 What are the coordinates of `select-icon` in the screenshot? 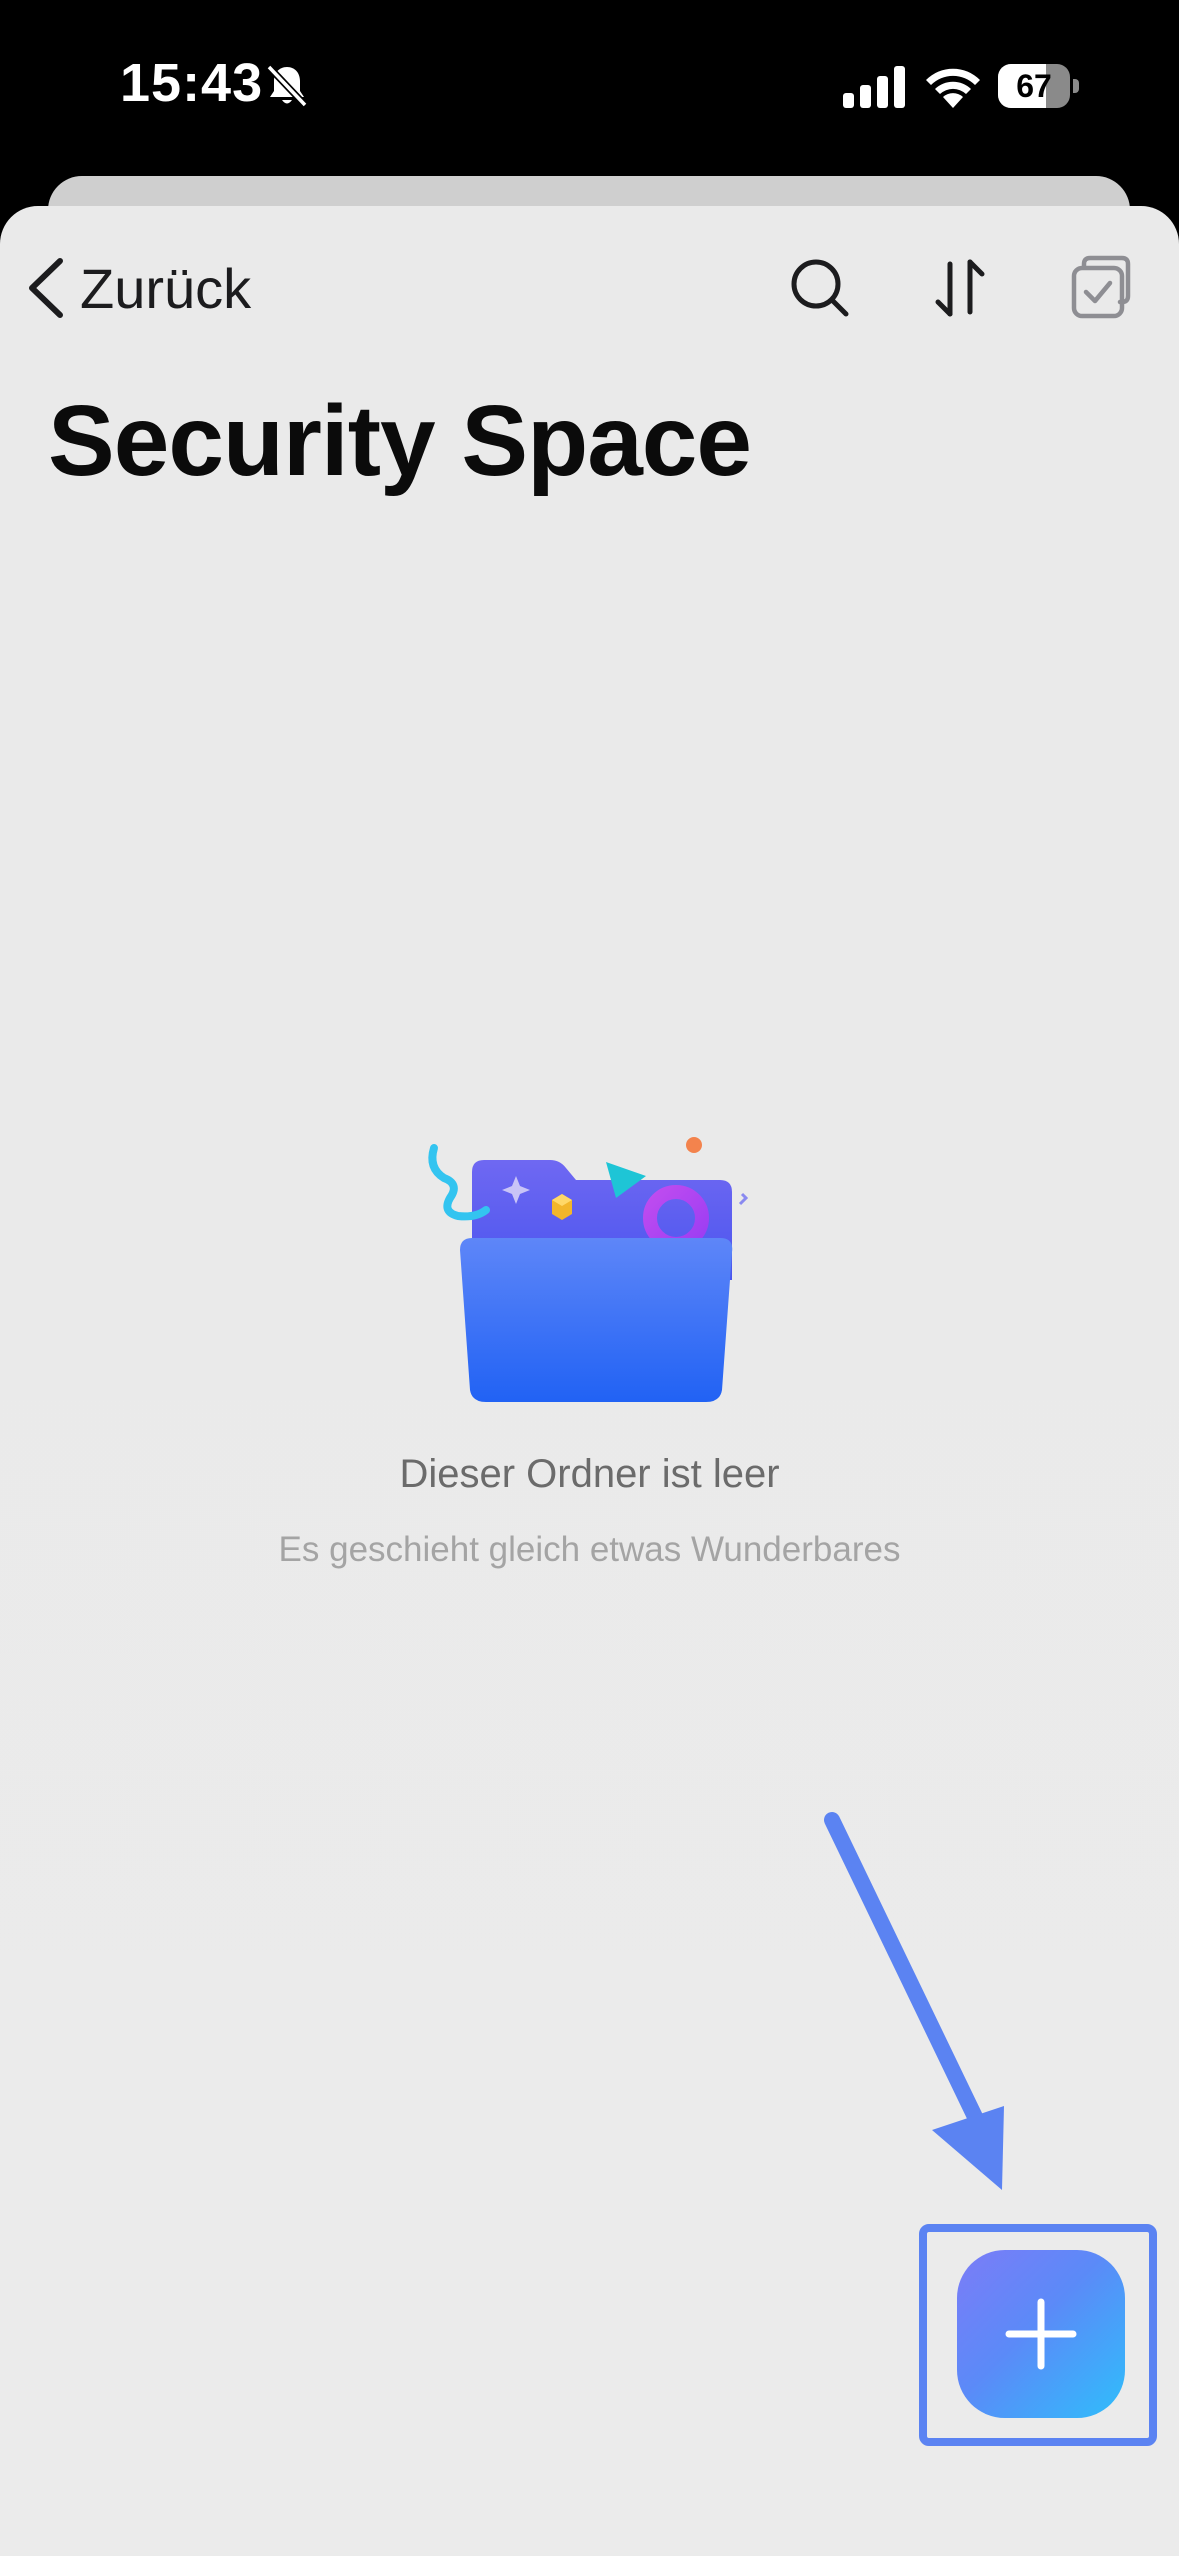 It's located at (1101, 287).